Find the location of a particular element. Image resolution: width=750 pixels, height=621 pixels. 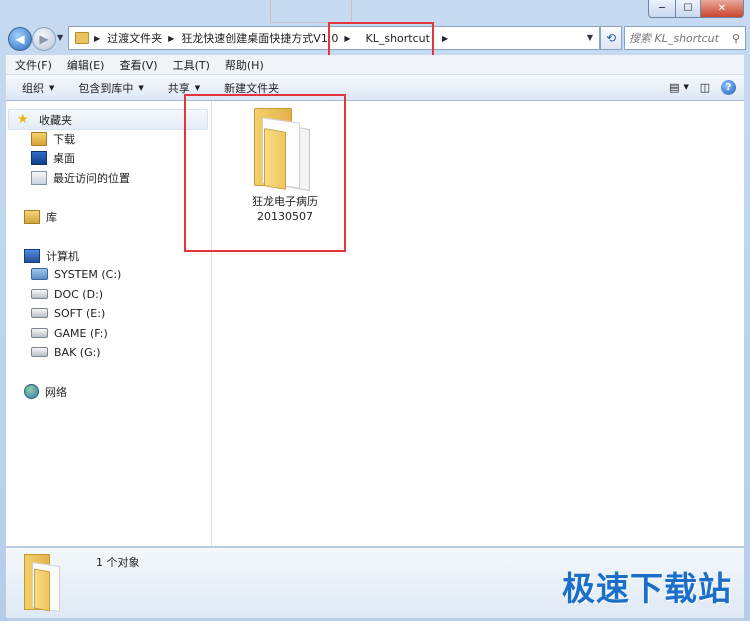

minimize-button: ─ is located at coordinates (662, 9).